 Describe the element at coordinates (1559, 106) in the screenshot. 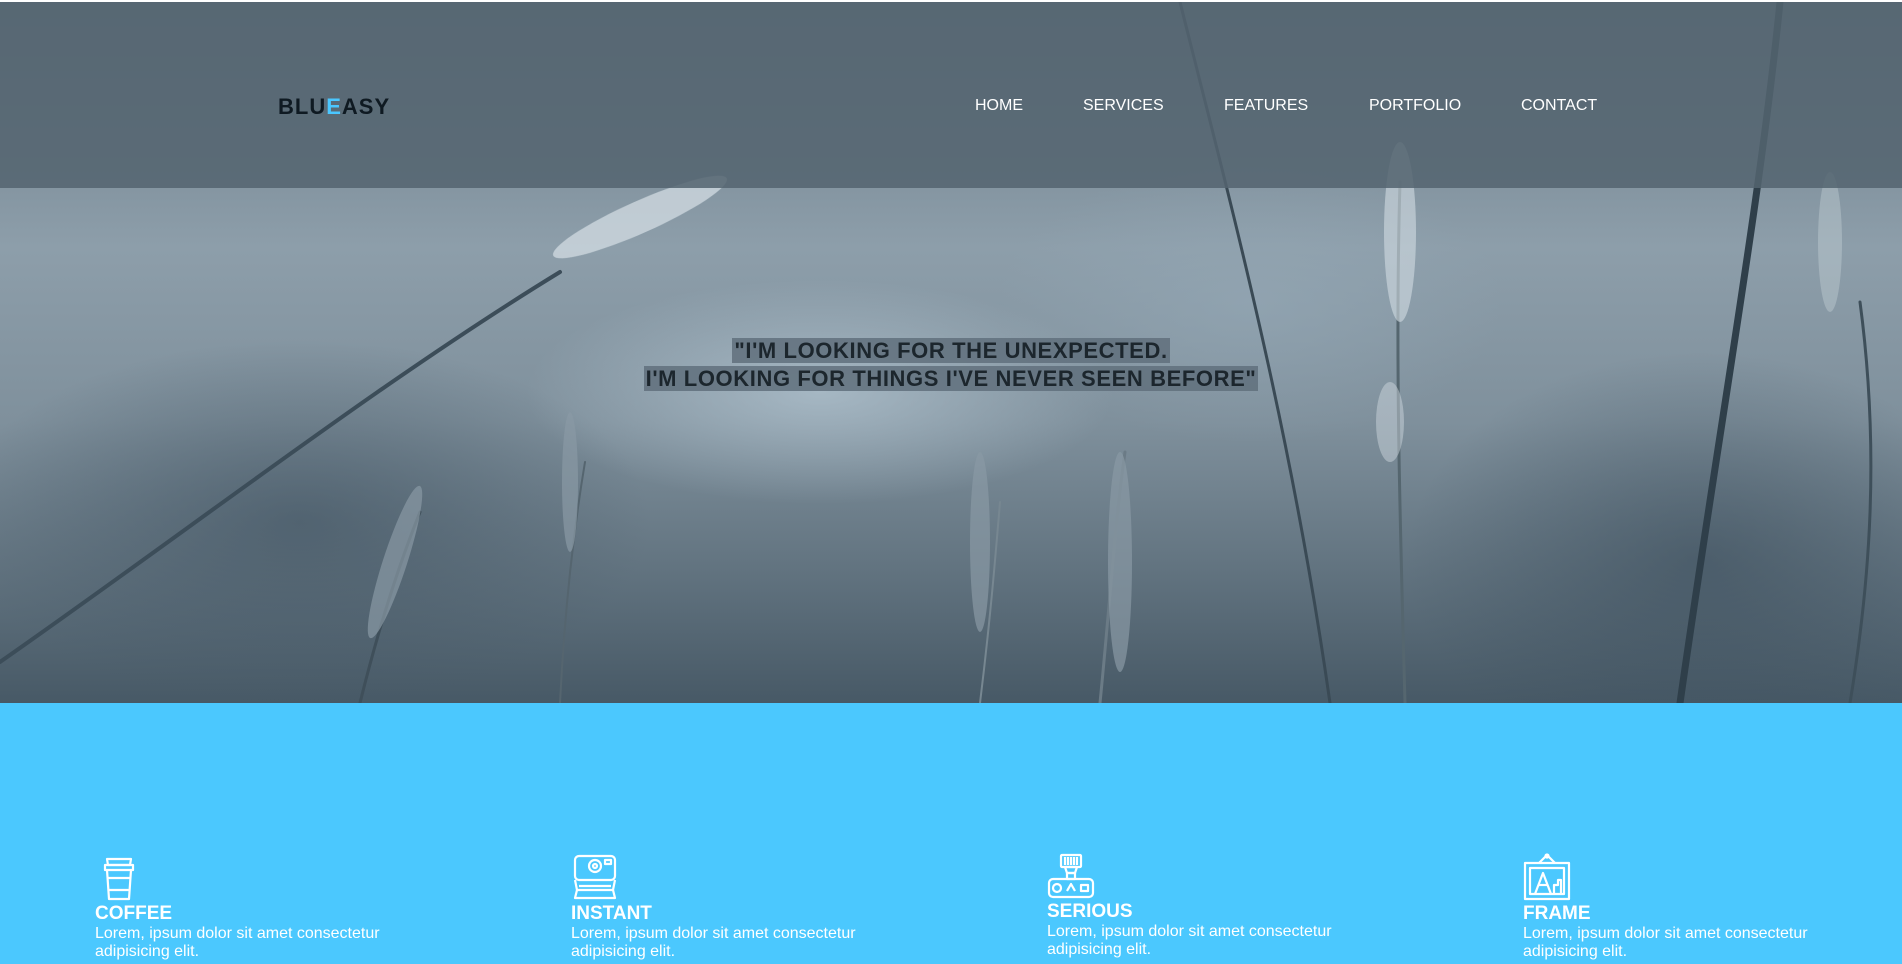

I see `nav-link-contact: CONTACT` at that location.